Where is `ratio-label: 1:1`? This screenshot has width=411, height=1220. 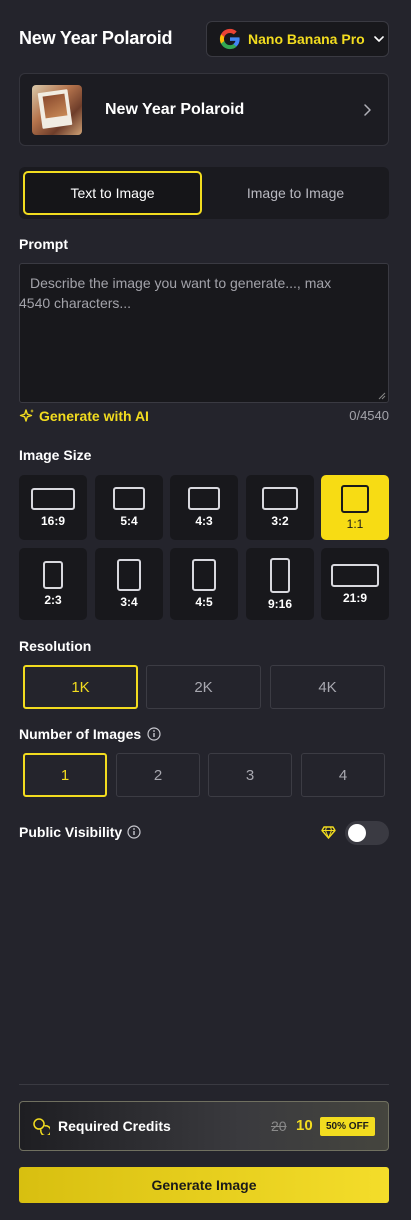 ratio-label: 1:1 is located at coordinates (355, 523).